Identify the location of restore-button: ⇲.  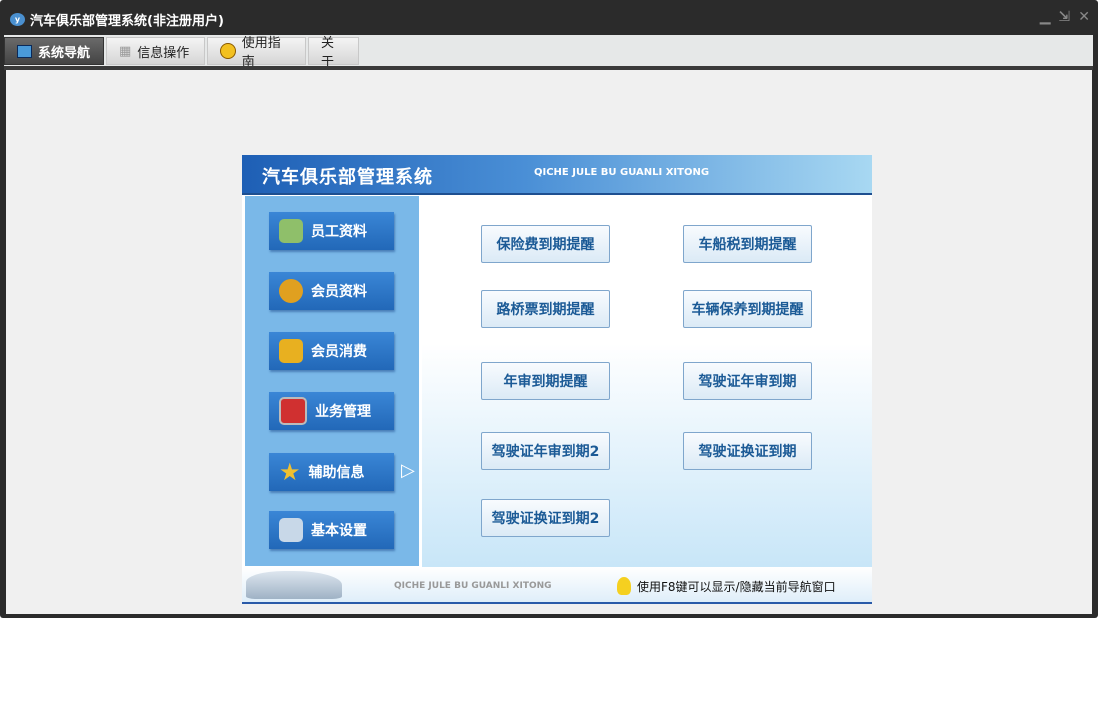
(1065, 17).